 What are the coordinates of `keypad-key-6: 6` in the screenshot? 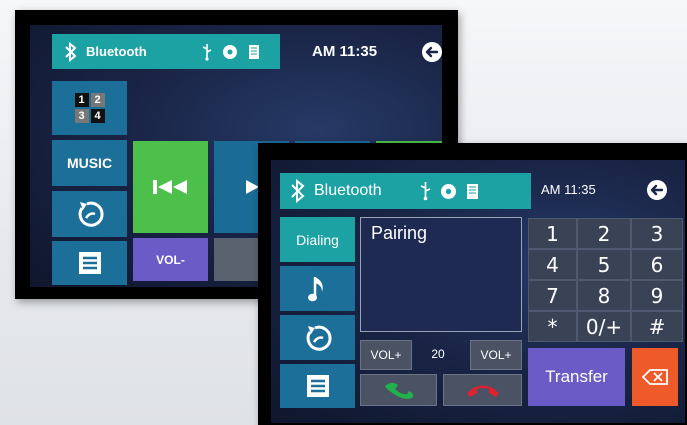 It's located at (657, 264).